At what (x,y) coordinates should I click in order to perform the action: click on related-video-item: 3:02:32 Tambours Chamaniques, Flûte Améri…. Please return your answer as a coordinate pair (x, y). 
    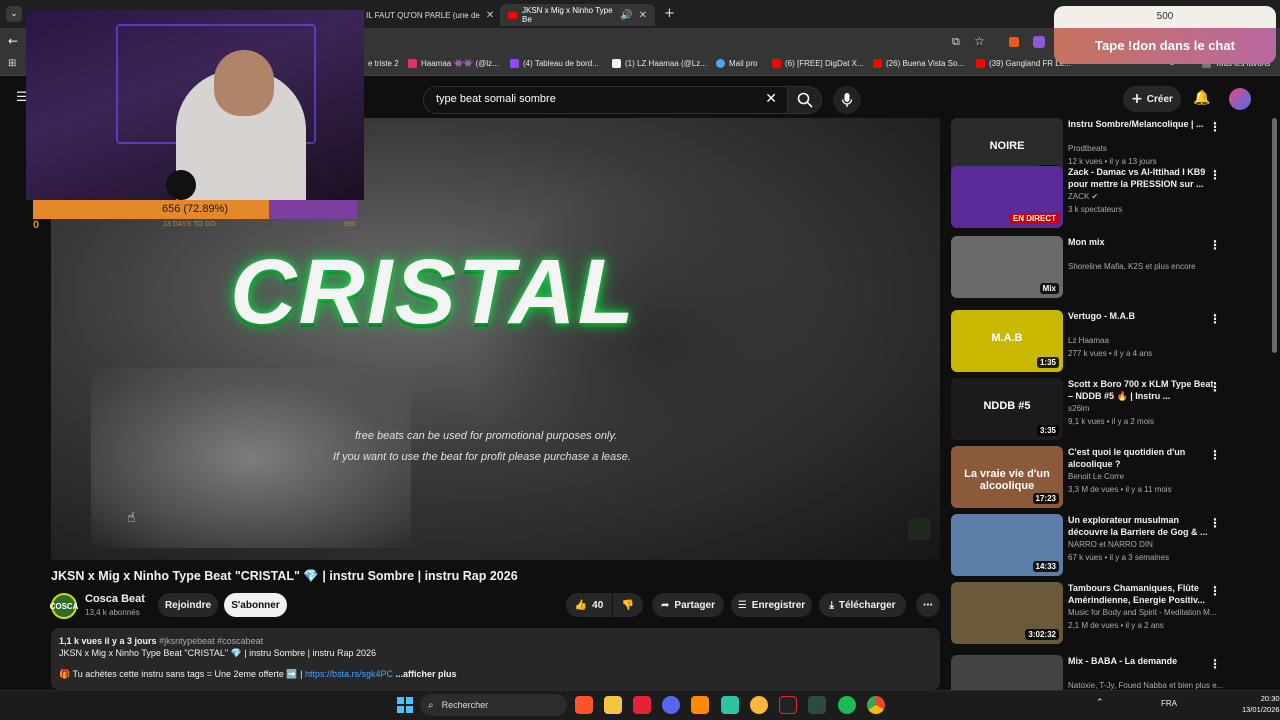
    Looking at the image, I should click on (1106, 613).